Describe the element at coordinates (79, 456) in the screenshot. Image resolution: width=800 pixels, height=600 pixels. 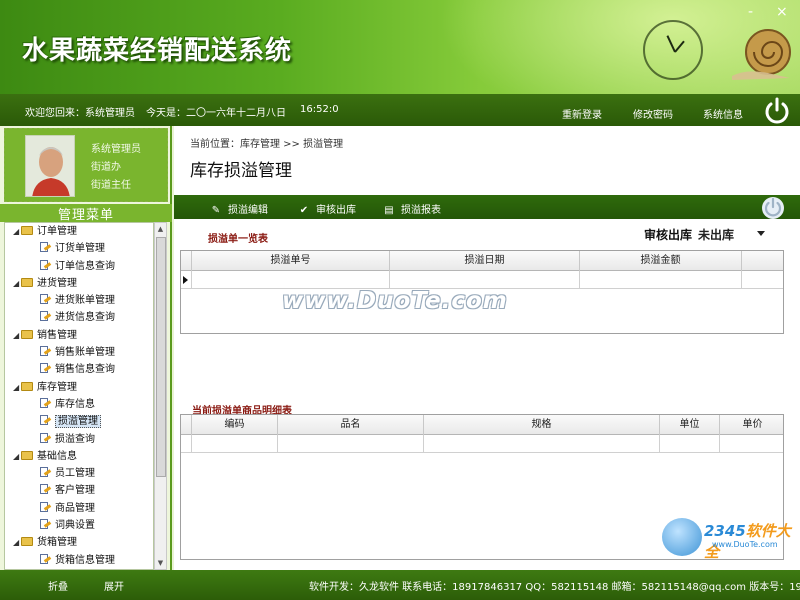
I see `tree-group-basic-info: ◢ 基础信息` at that location.